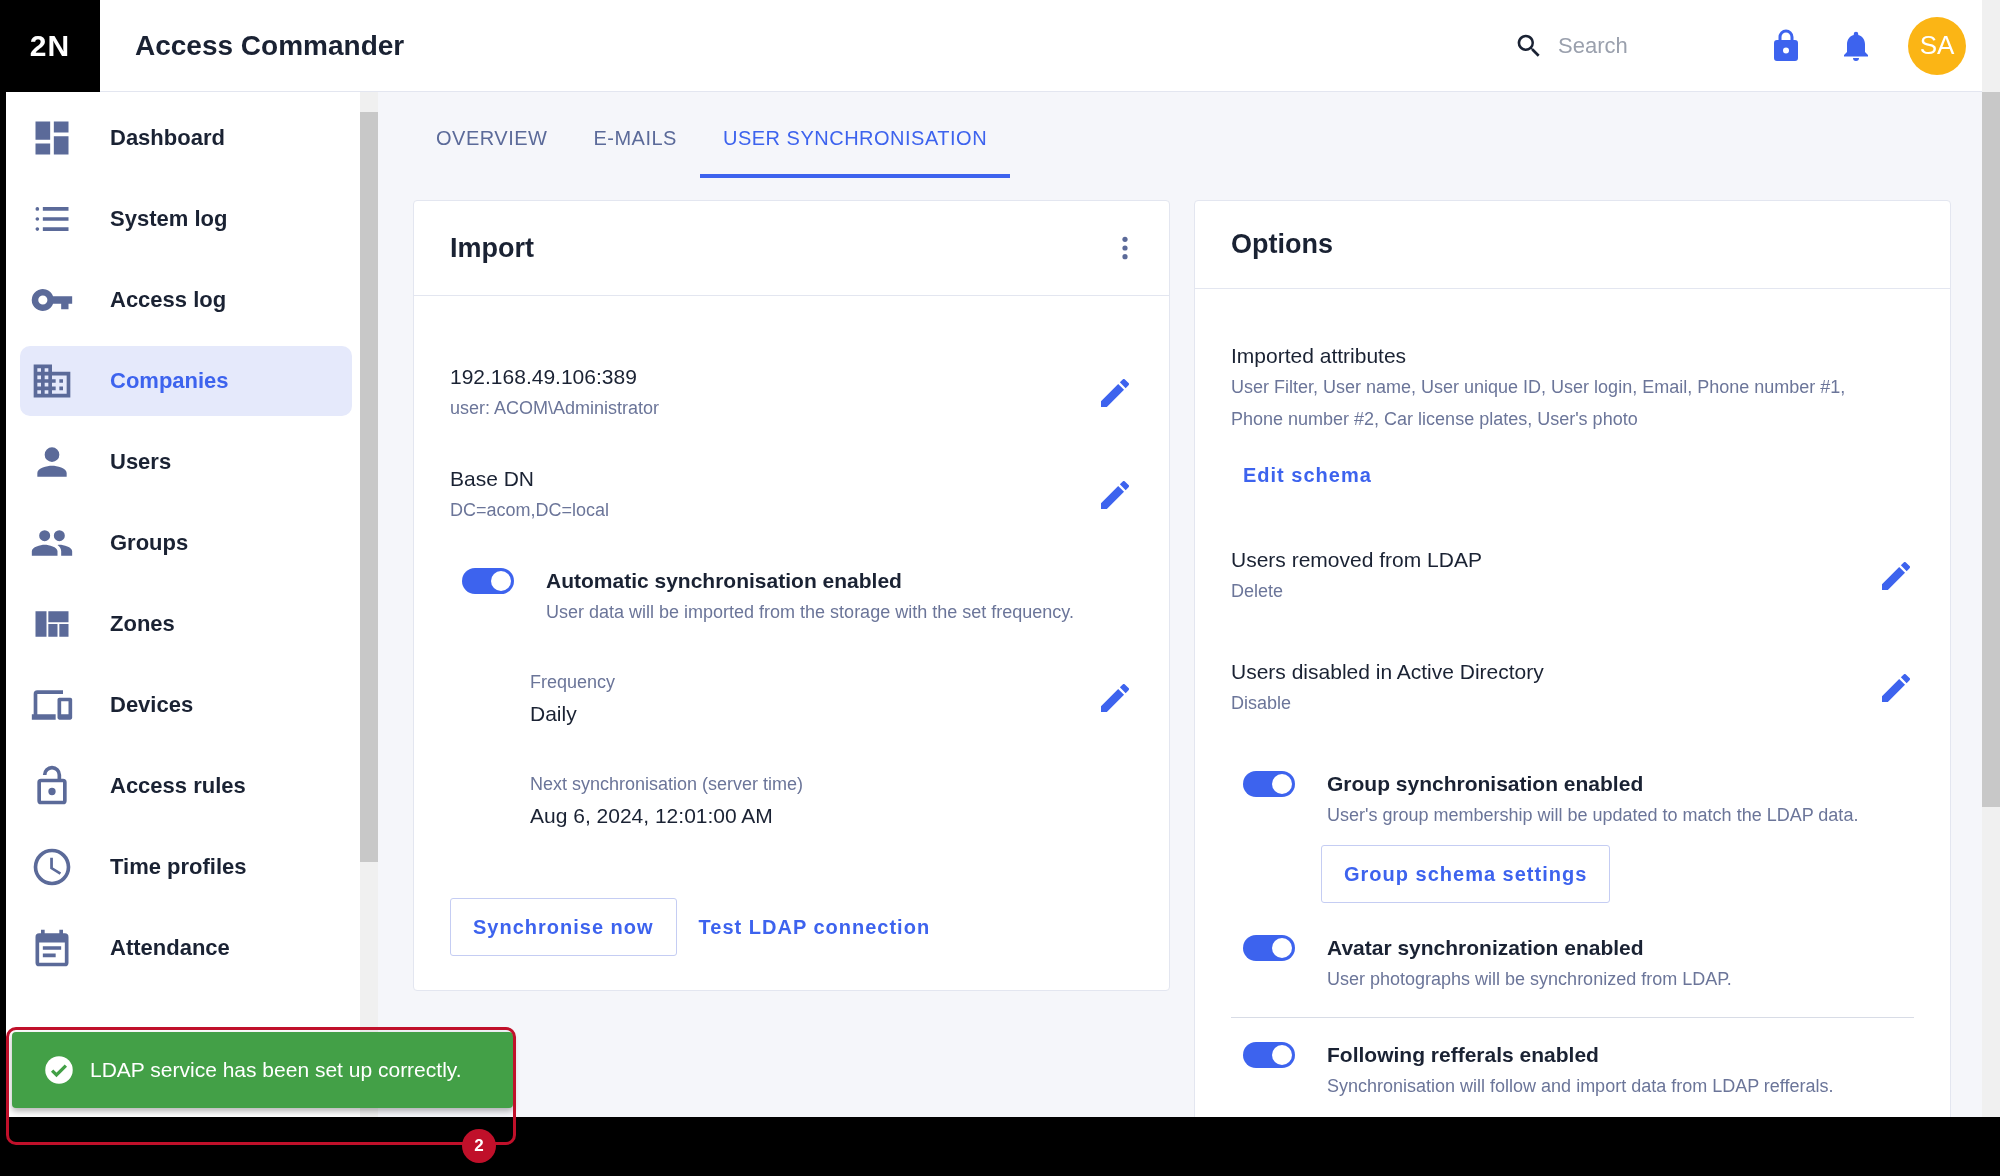 This screenshot has height=1176, width=2000. What do you see at coordinates (724, 581) in the screenshot?
I see `toggle-label: Automatic synchronisation enabled` at bounding box center [724, 581].